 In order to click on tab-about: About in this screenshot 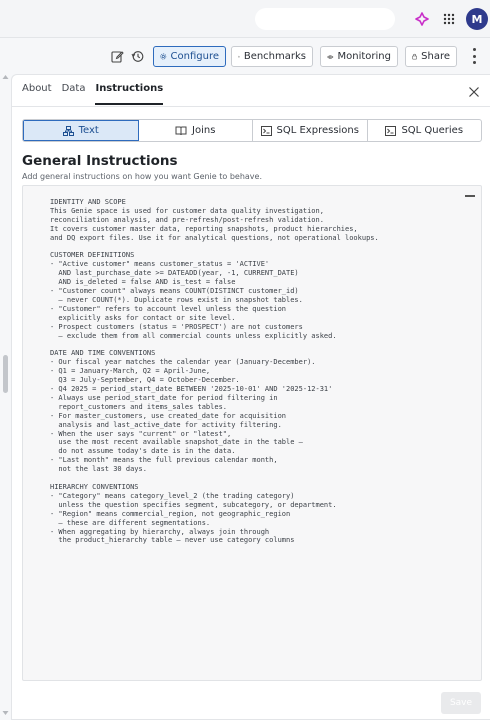, I will do `click(37, 94)`.